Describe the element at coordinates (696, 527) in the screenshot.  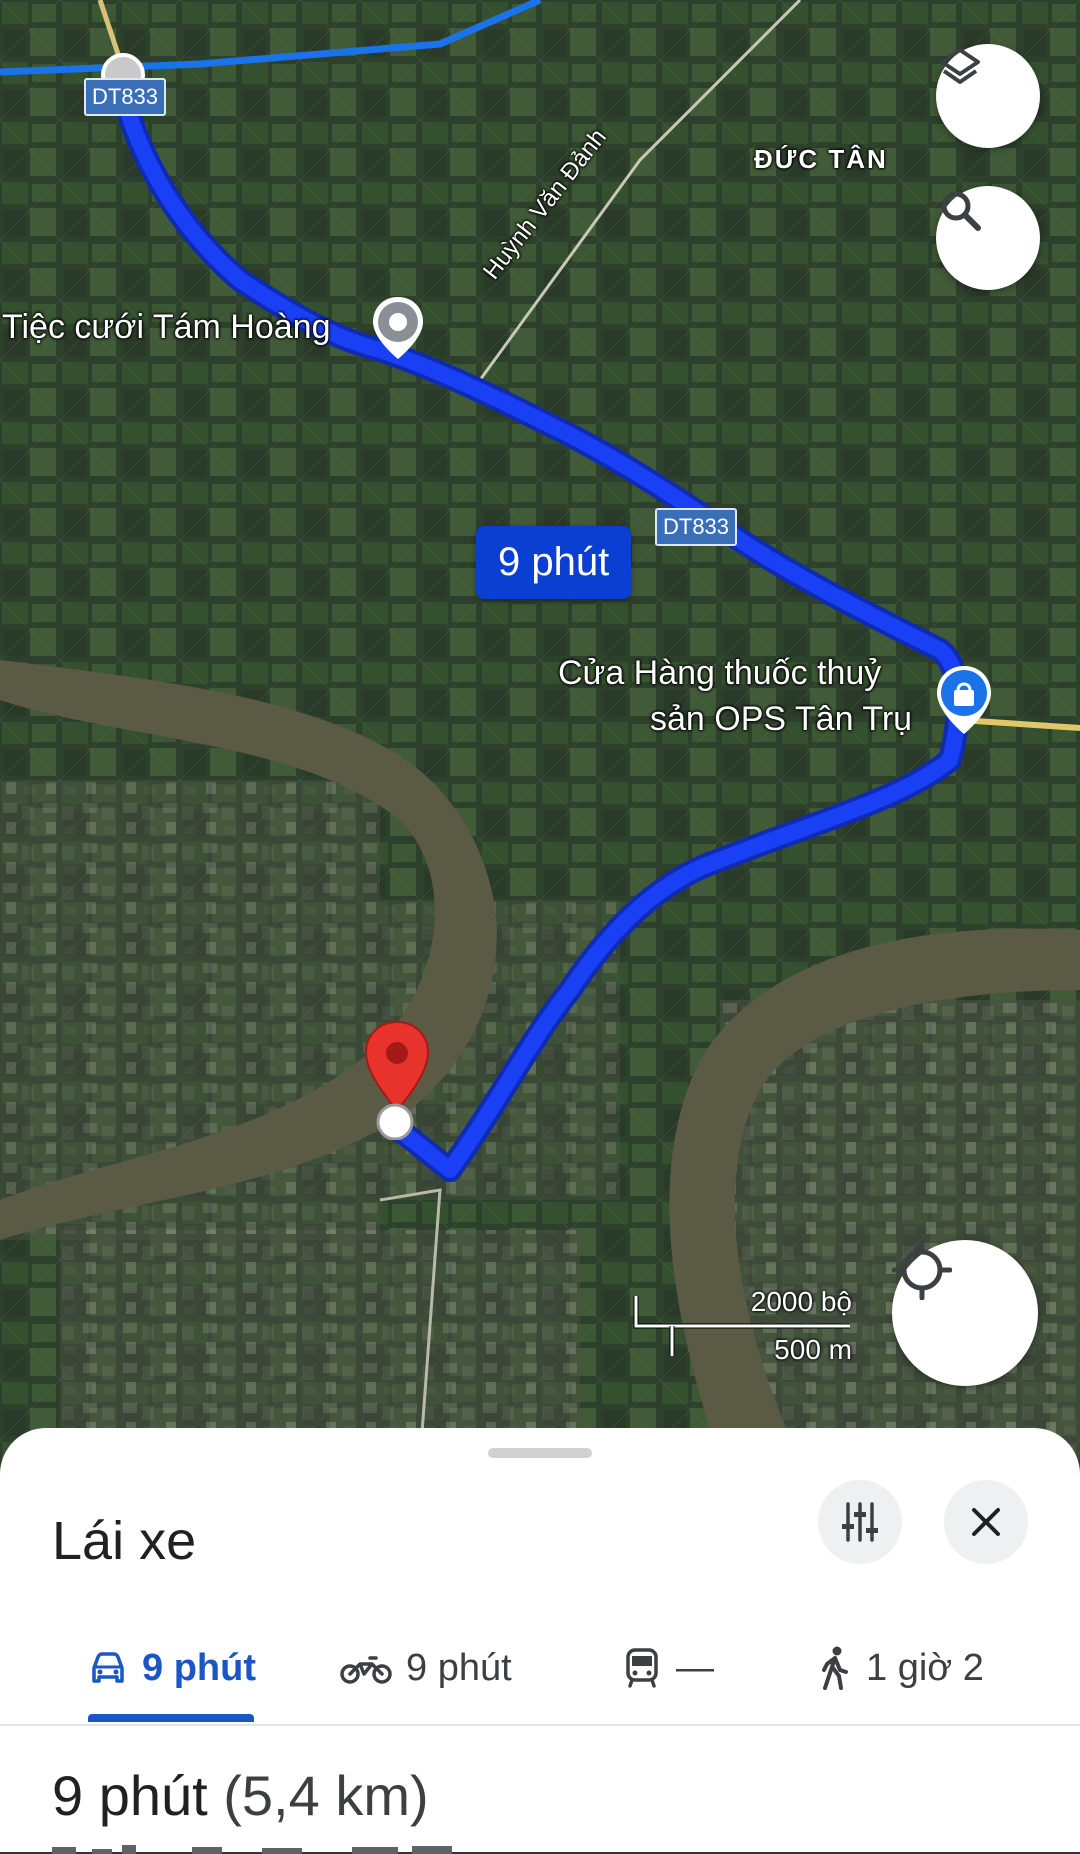
I see `road-shield-route: DT833` at that location.